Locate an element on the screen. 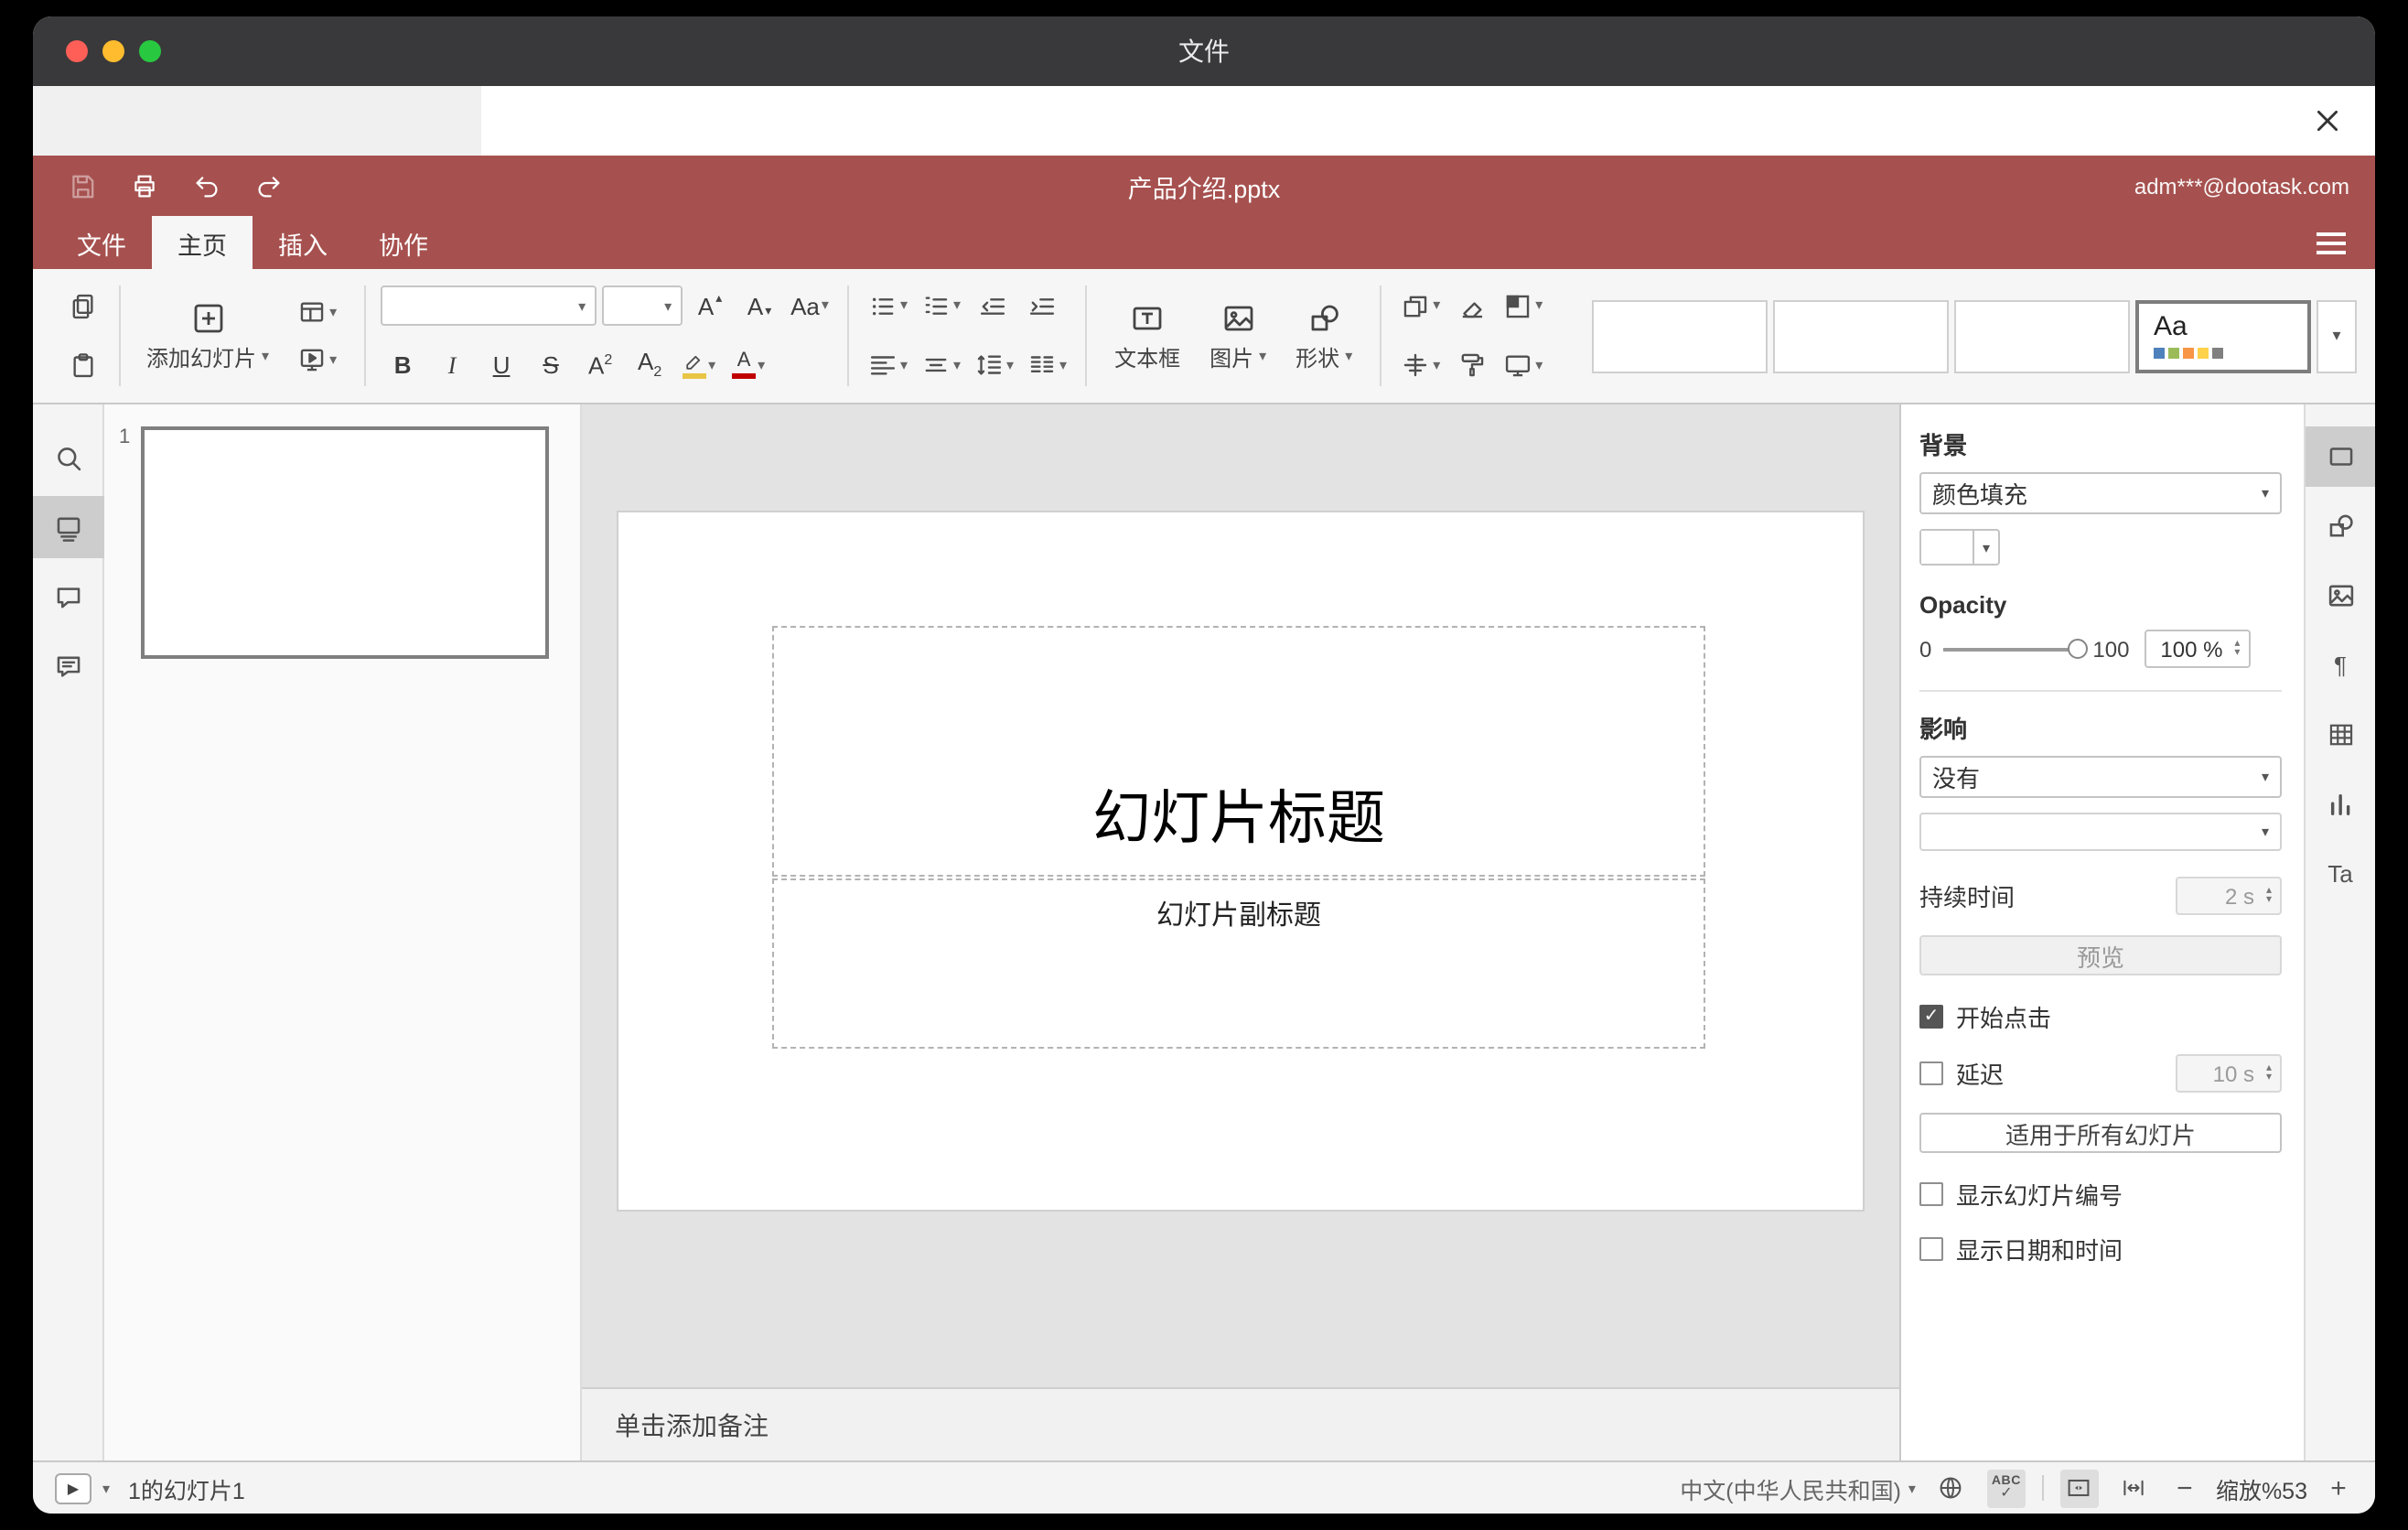 This screenshot has height=1530, width=2408. image-settings-button is located at coordinates (2340, 596).